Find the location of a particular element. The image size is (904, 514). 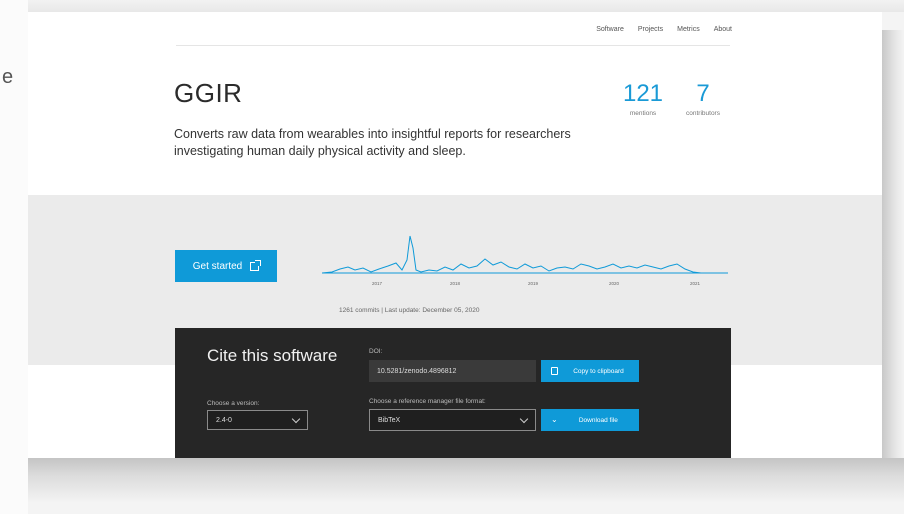

doi-field: 10.5281/zenodo.4896812 is located at coordinates (452, 371).